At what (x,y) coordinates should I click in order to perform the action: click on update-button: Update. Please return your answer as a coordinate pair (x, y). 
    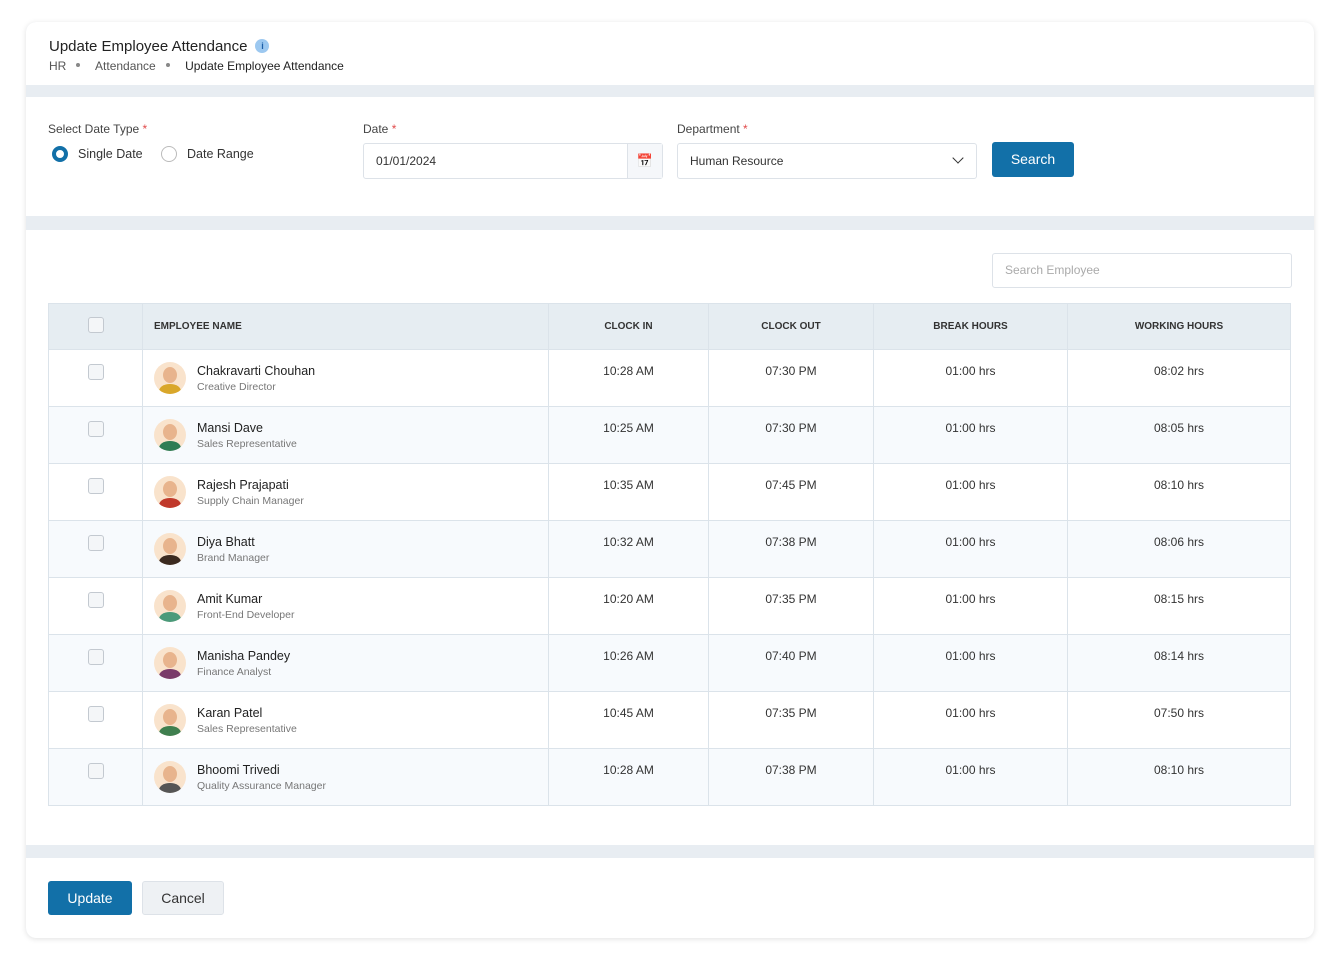
    Looking at the image, I should click on (90, 898).